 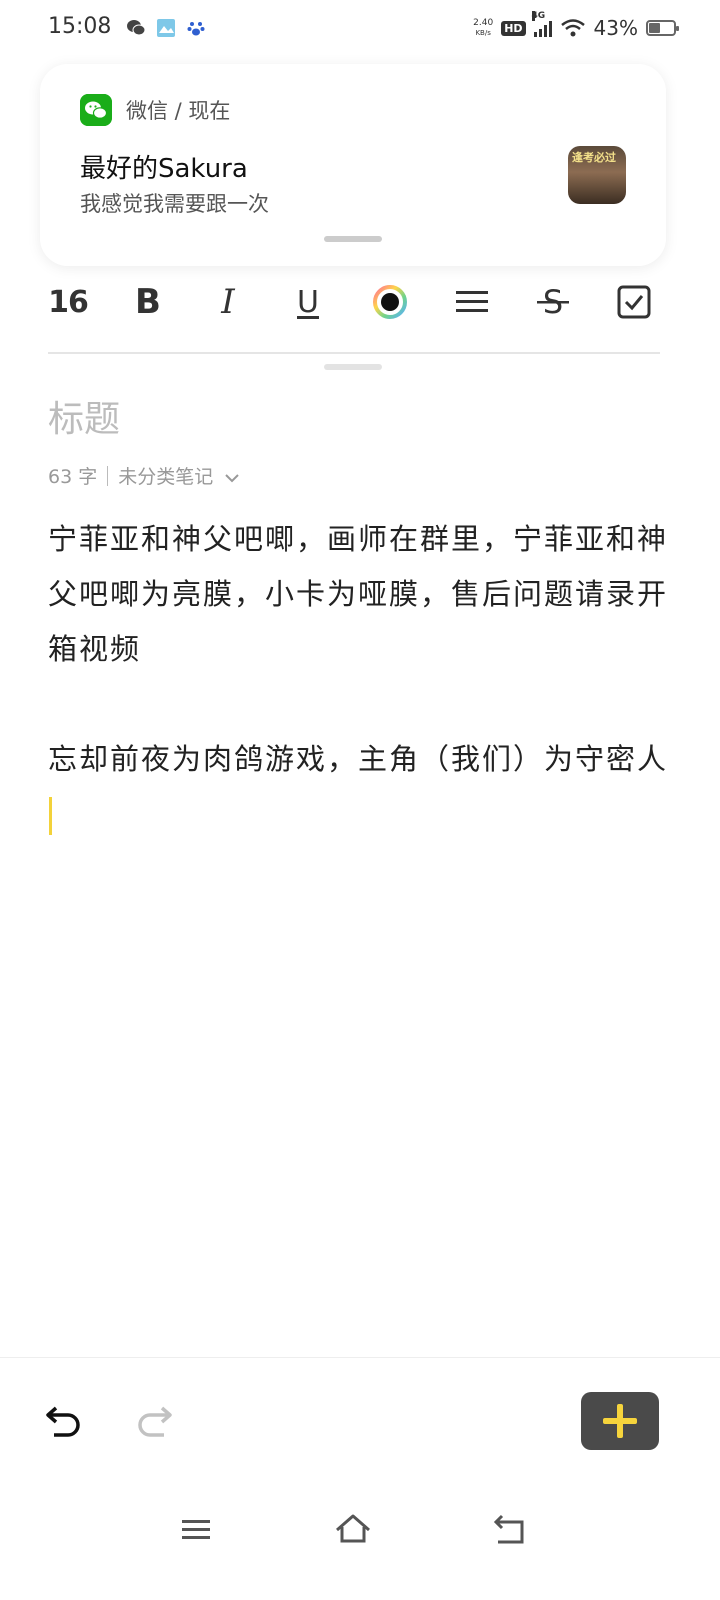 I want to click on note-meta: 63 字 未分类笔记, so click(x=143, y=475).